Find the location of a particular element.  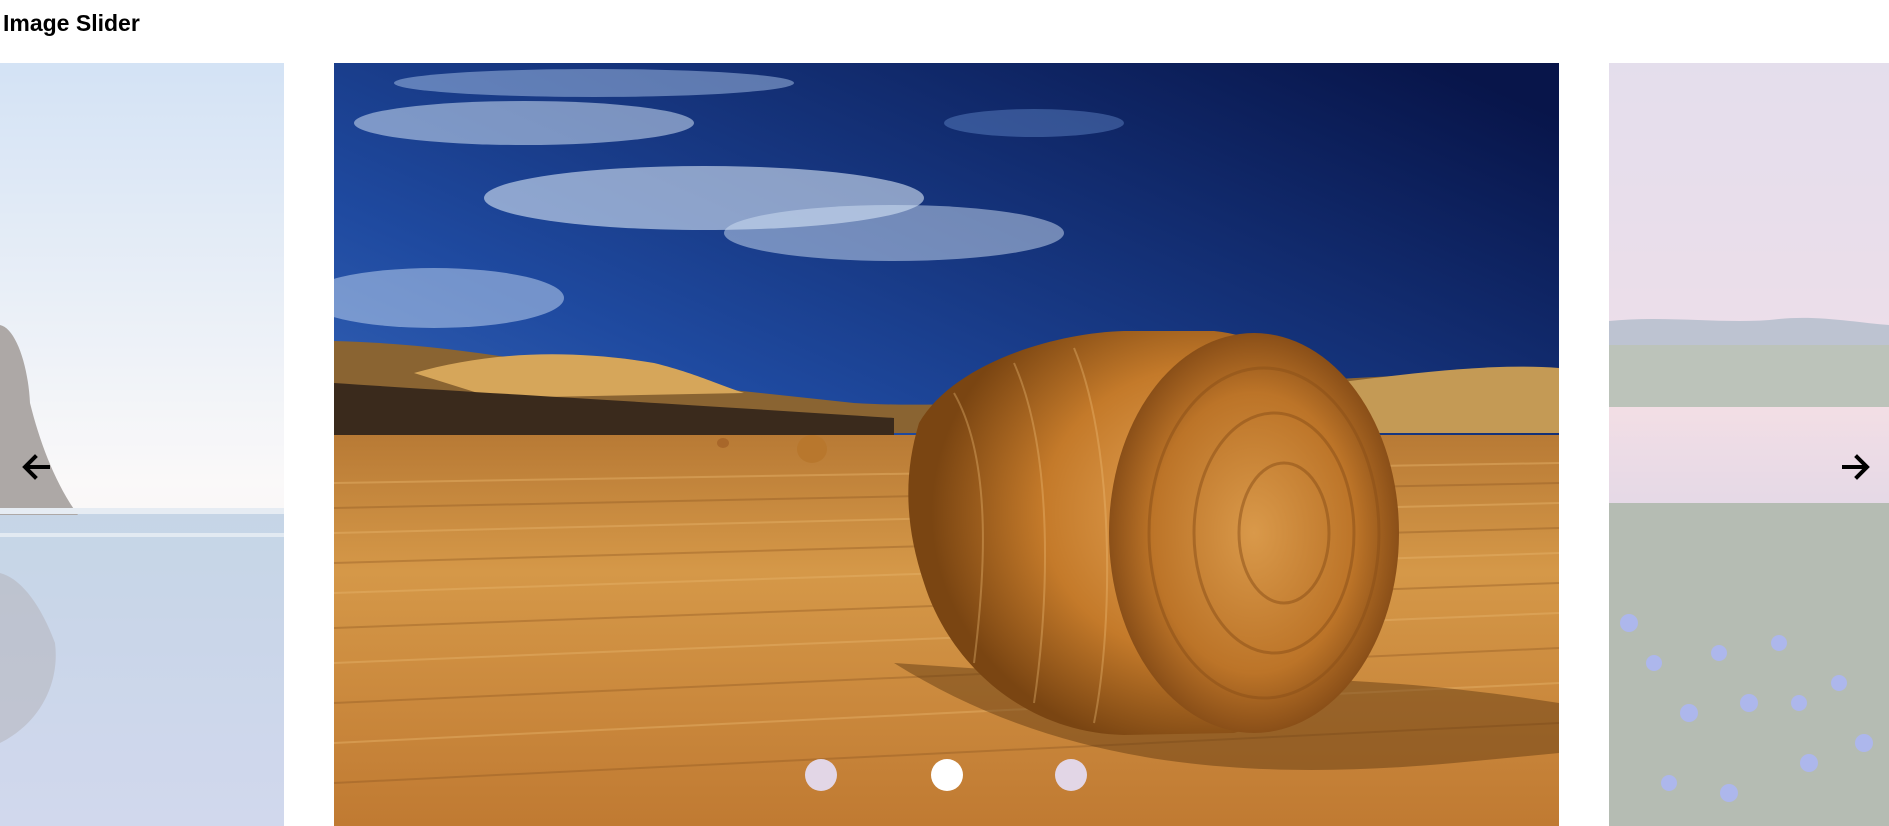

slide-next is located at coordinates (1749, 444).